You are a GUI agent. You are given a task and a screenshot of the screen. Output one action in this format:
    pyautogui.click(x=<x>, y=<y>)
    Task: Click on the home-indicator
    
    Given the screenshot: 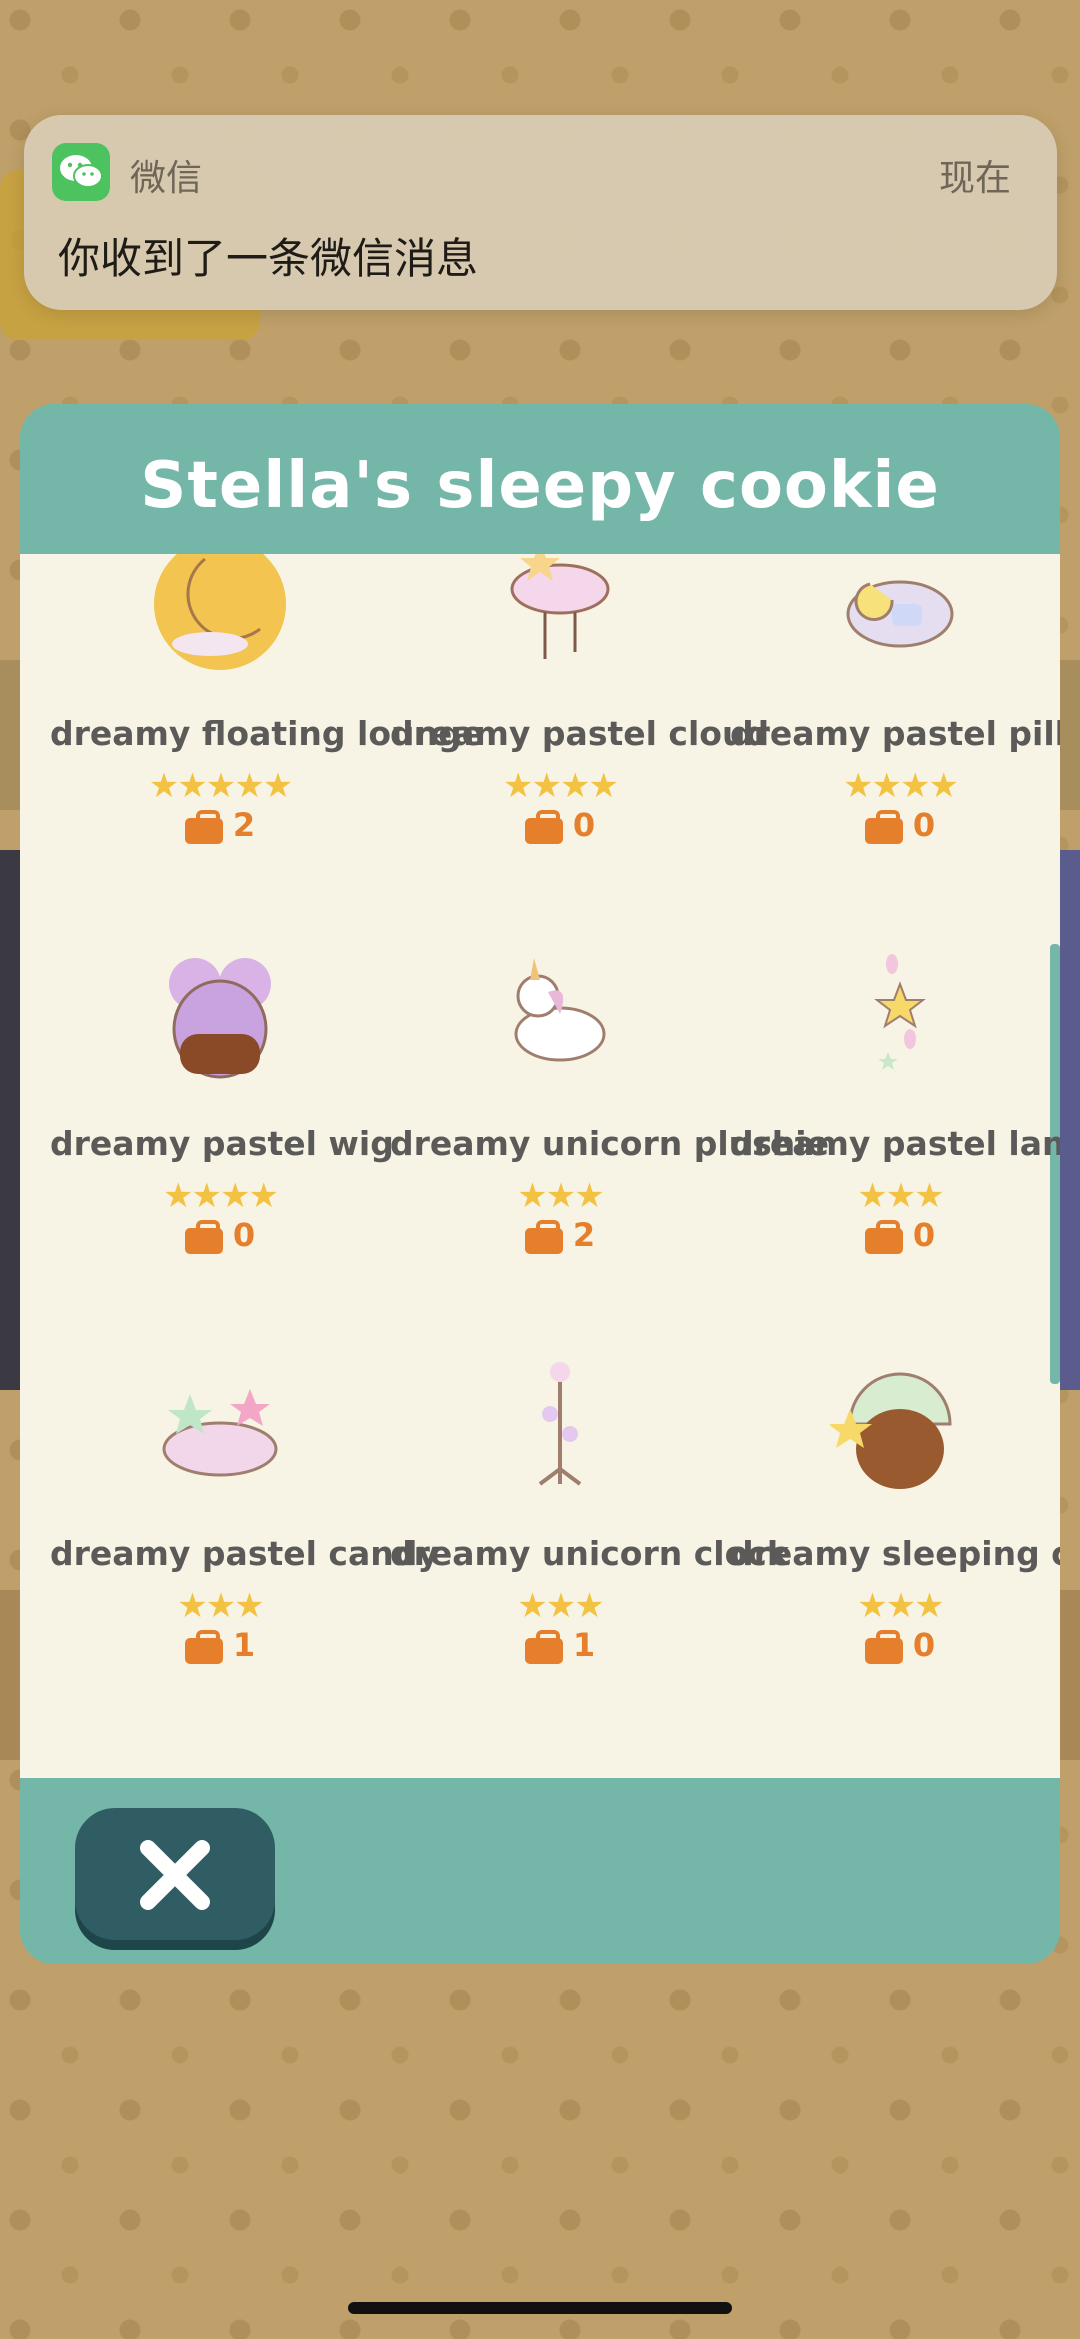 What is the action you would take?
    pyautogui.click(x=540, y=2308)
    